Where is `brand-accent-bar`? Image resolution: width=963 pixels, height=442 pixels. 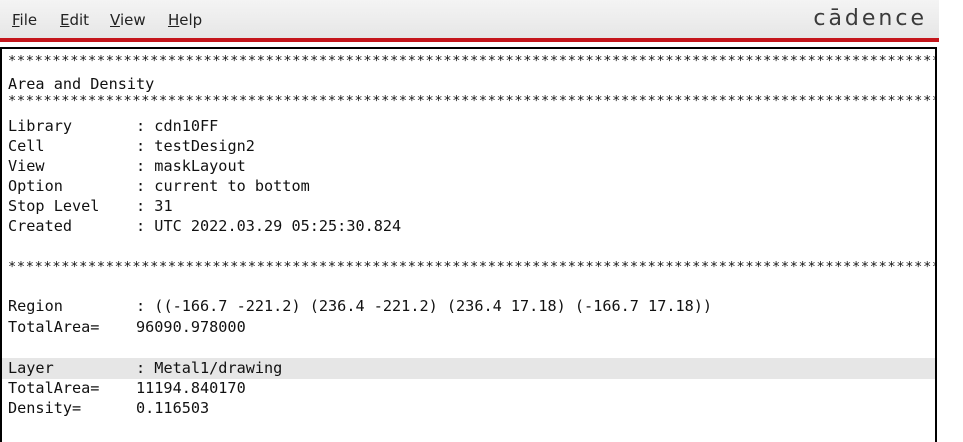
brand-accent-bar is located at coordinates (469, 40).